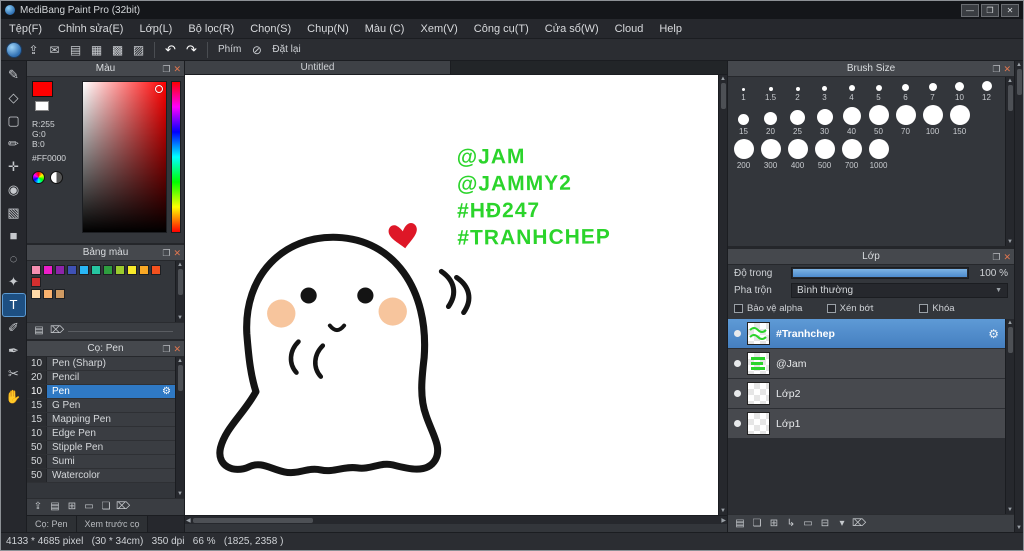  What do you see at coordinates (770, 94) in the screenshot?
I see `brush-size-option: 1.5` at bounding box center [770, 94].